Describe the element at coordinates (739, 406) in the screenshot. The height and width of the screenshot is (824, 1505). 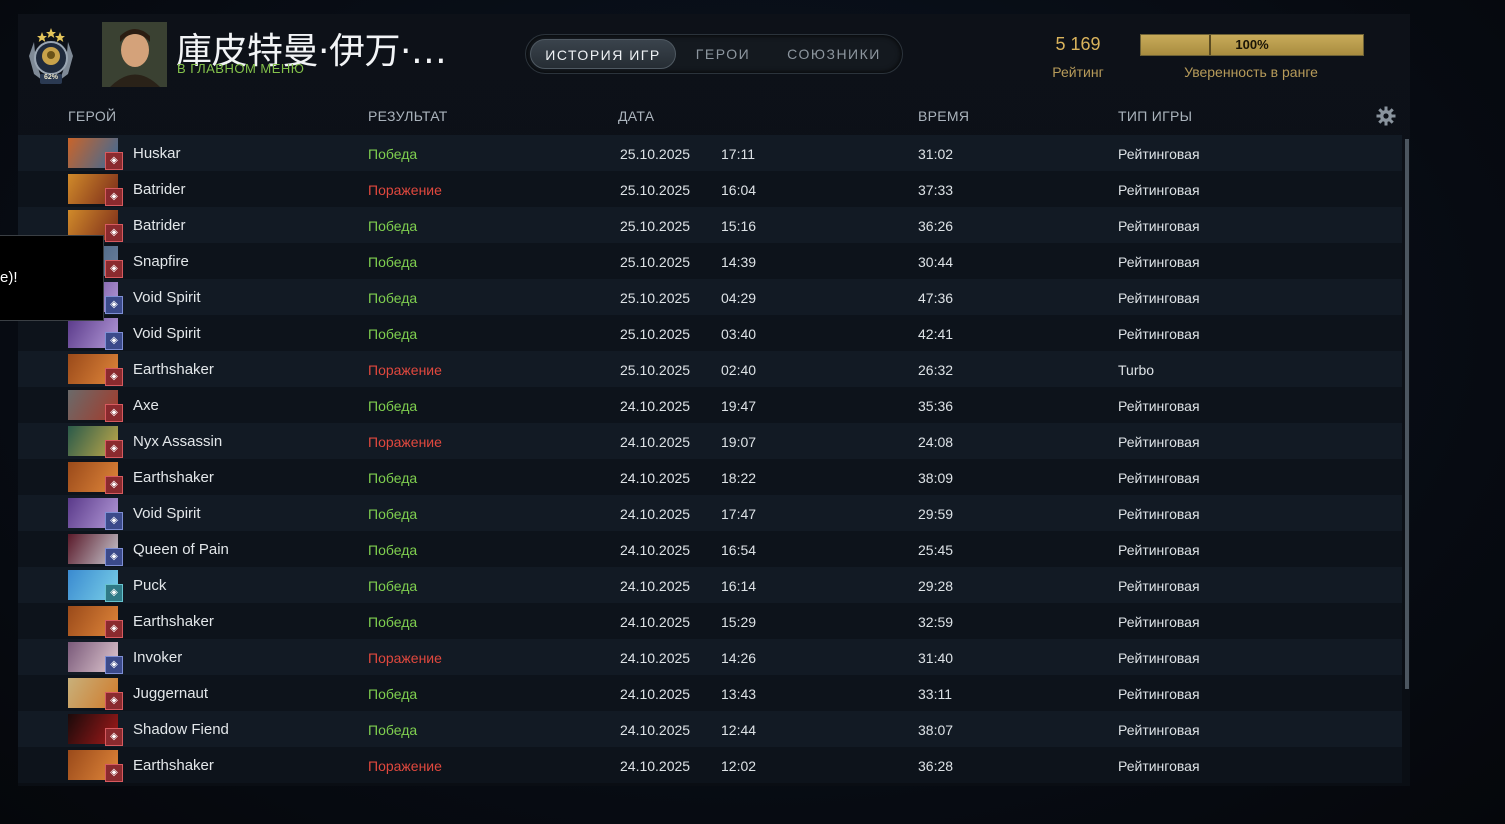
I see `match-time: 19:47` at that location.